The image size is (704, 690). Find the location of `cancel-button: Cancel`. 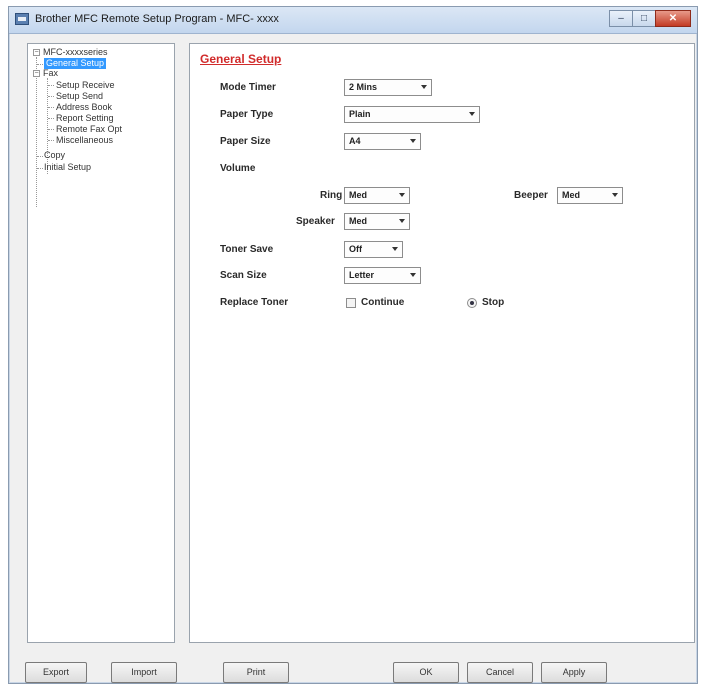

cancel-button: Cancel is located at coordinates (500, 672).